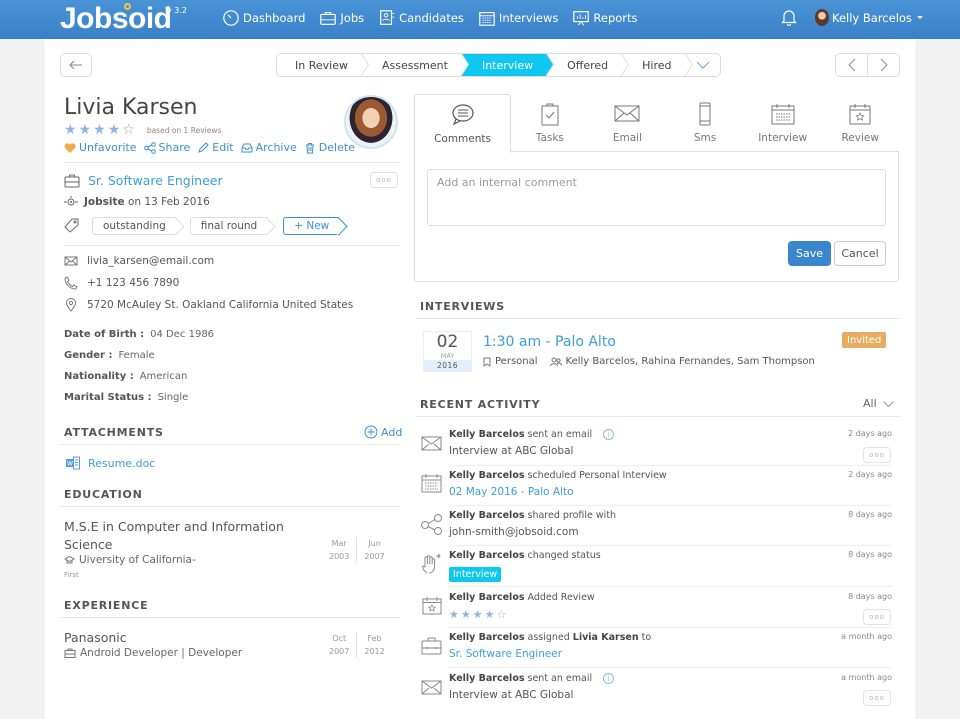 The image size is (960, 719). What do you see at coordinates (126, 397) in the screenshot?
I see `detail-marital-status: Marital Status : Single` at bounding box center [126, 397].